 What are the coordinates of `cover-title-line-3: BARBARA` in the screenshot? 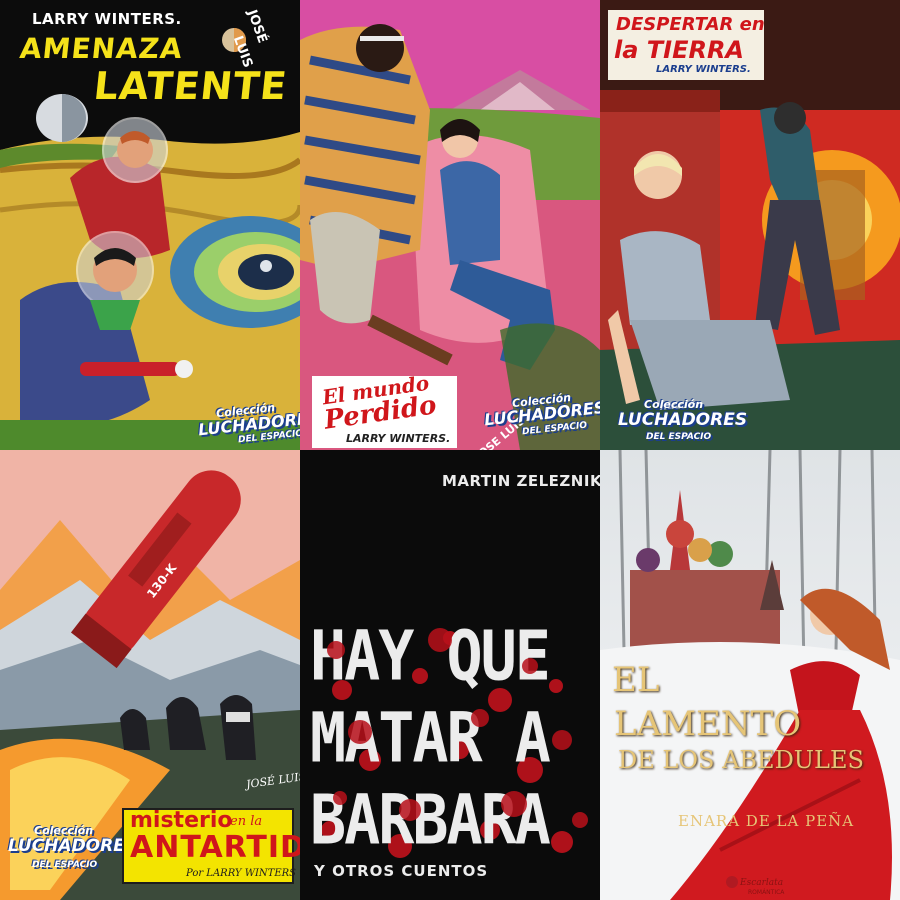 It's located at (430, 820).